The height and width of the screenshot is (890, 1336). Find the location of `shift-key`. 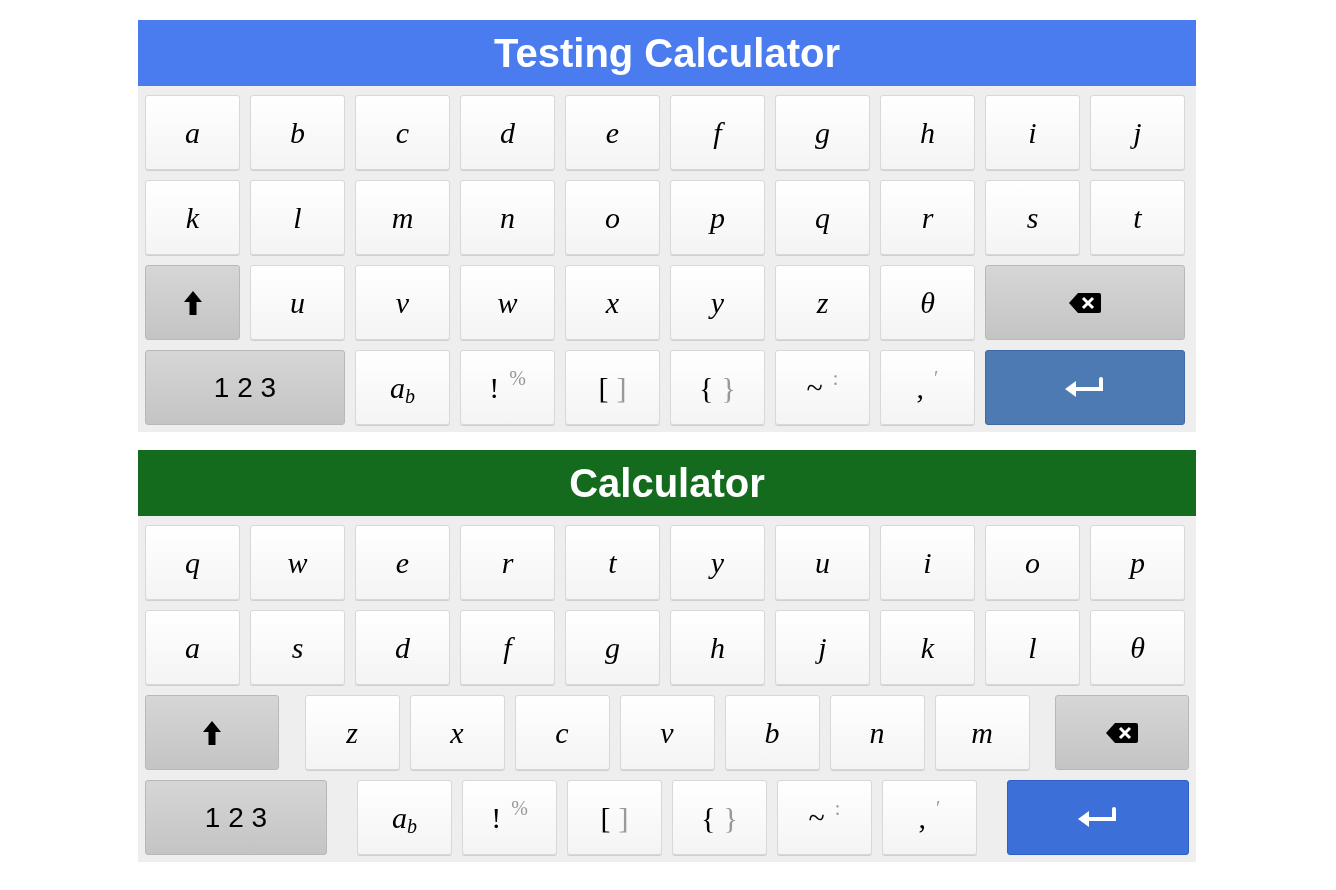

shift-key is located at coordinates (192, 302).